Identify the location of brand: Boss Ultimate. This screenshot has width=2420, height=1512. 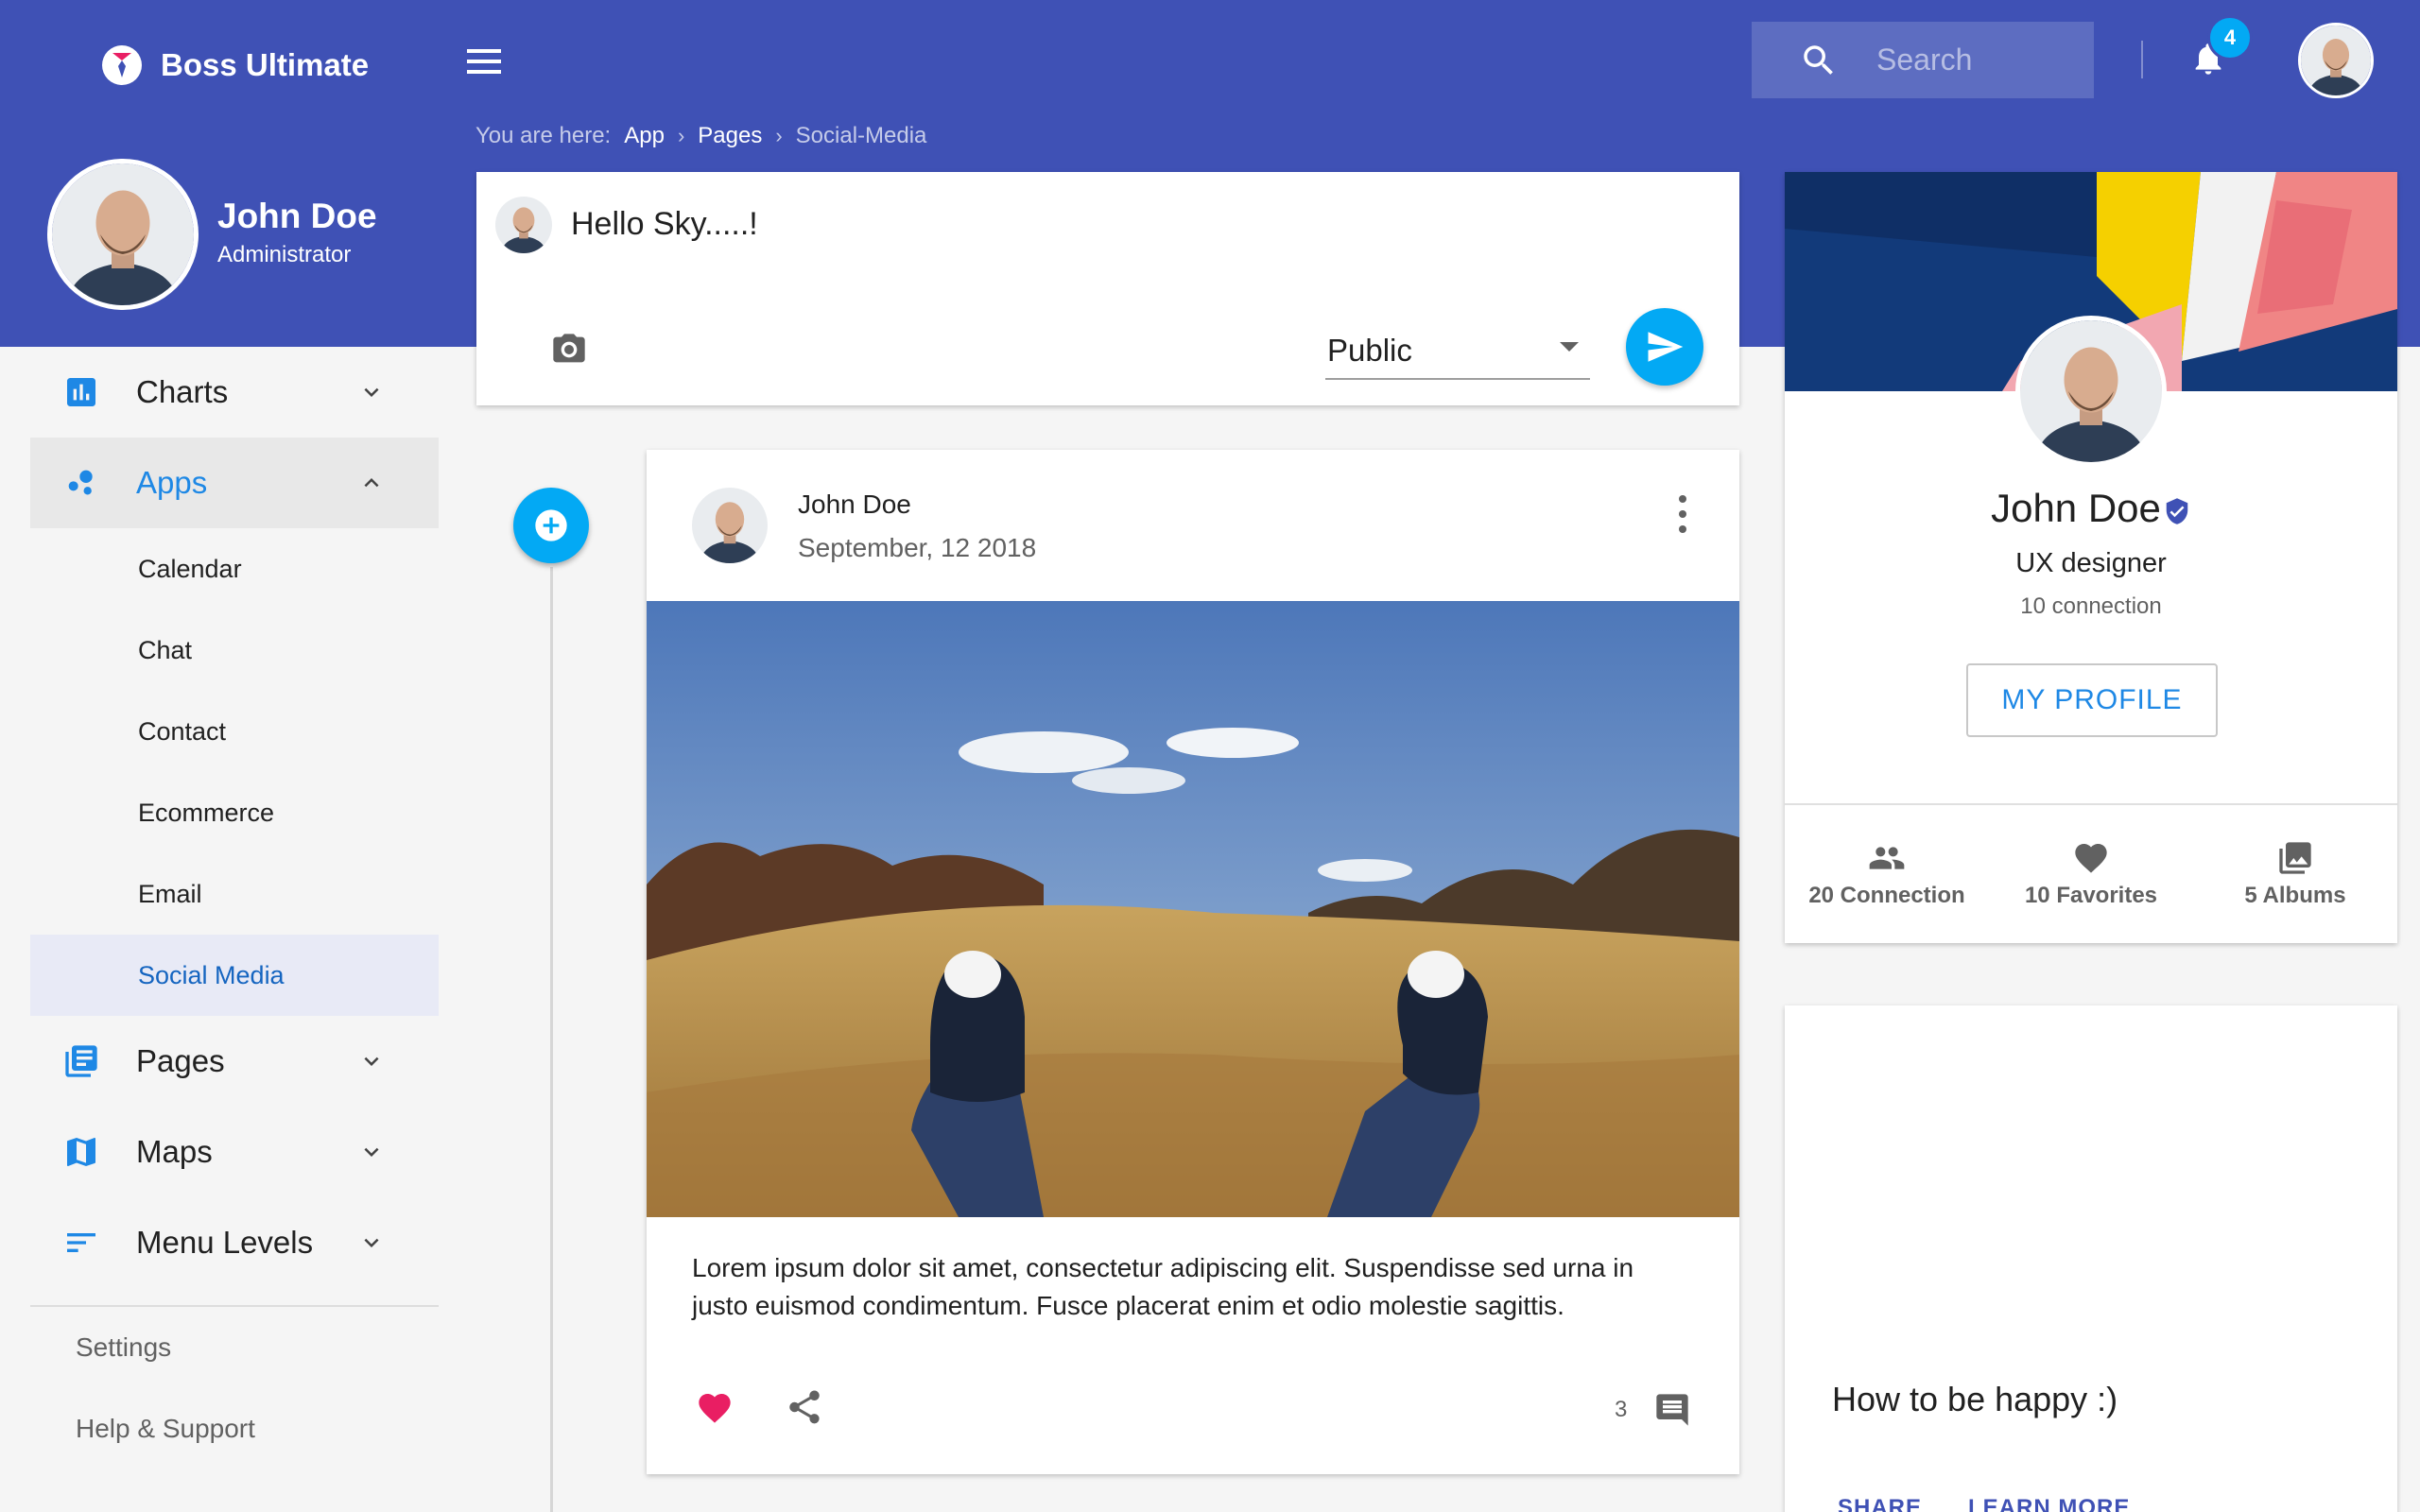
(235, 65).